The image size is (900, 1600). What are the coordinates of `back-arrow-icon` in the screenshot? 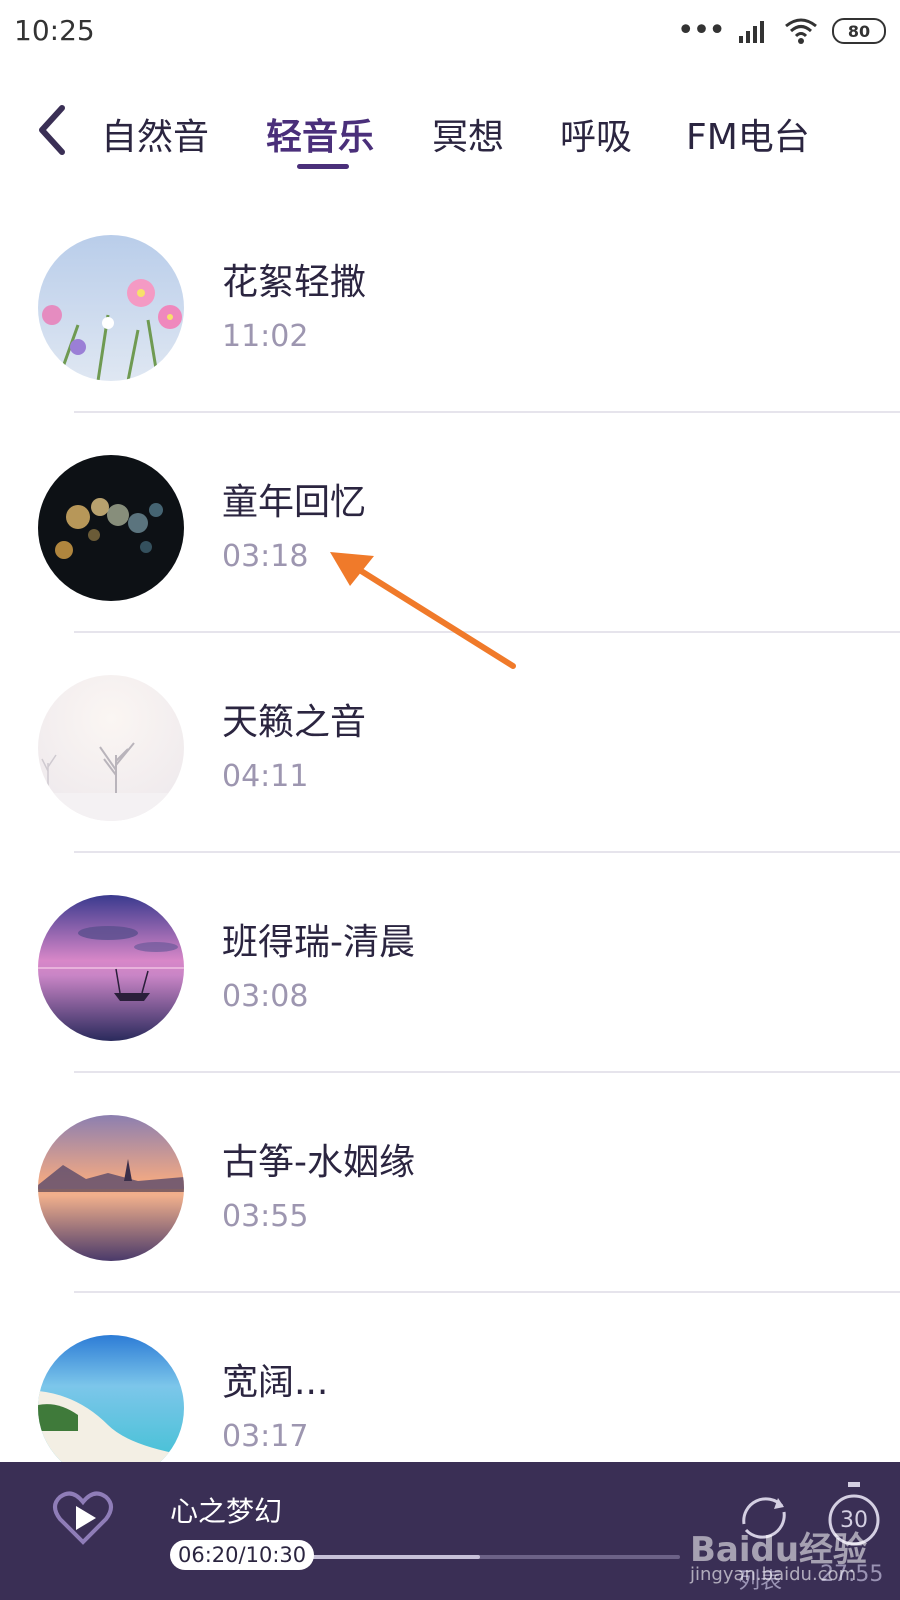 It's located at (52, 130).